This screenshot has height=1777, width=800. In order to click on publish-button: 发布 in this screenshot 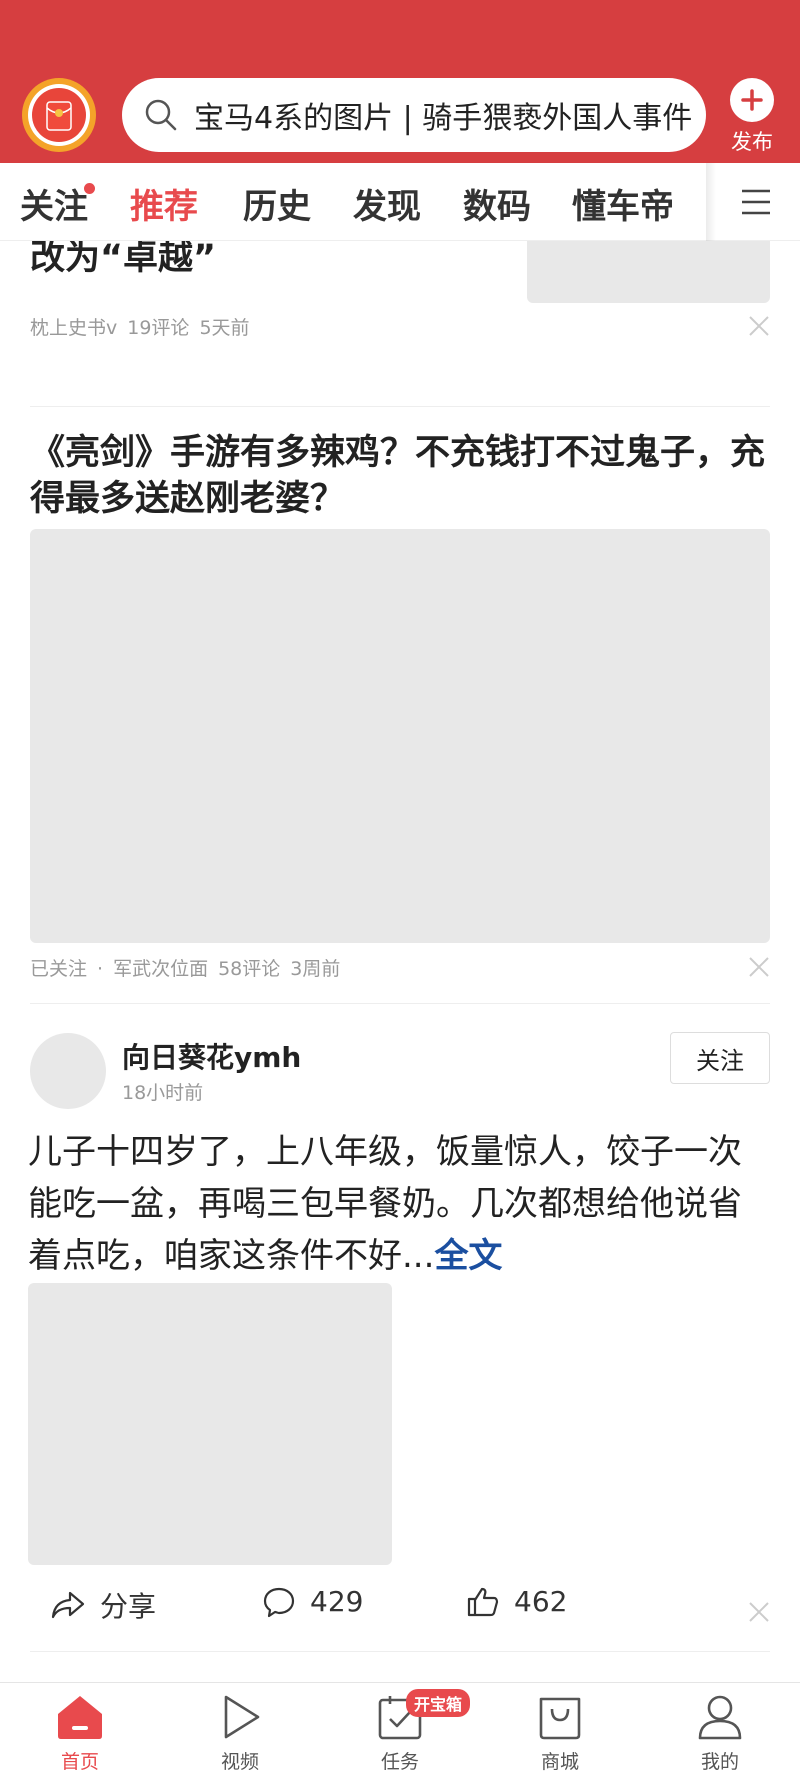, I will do `click(752, 117)`.